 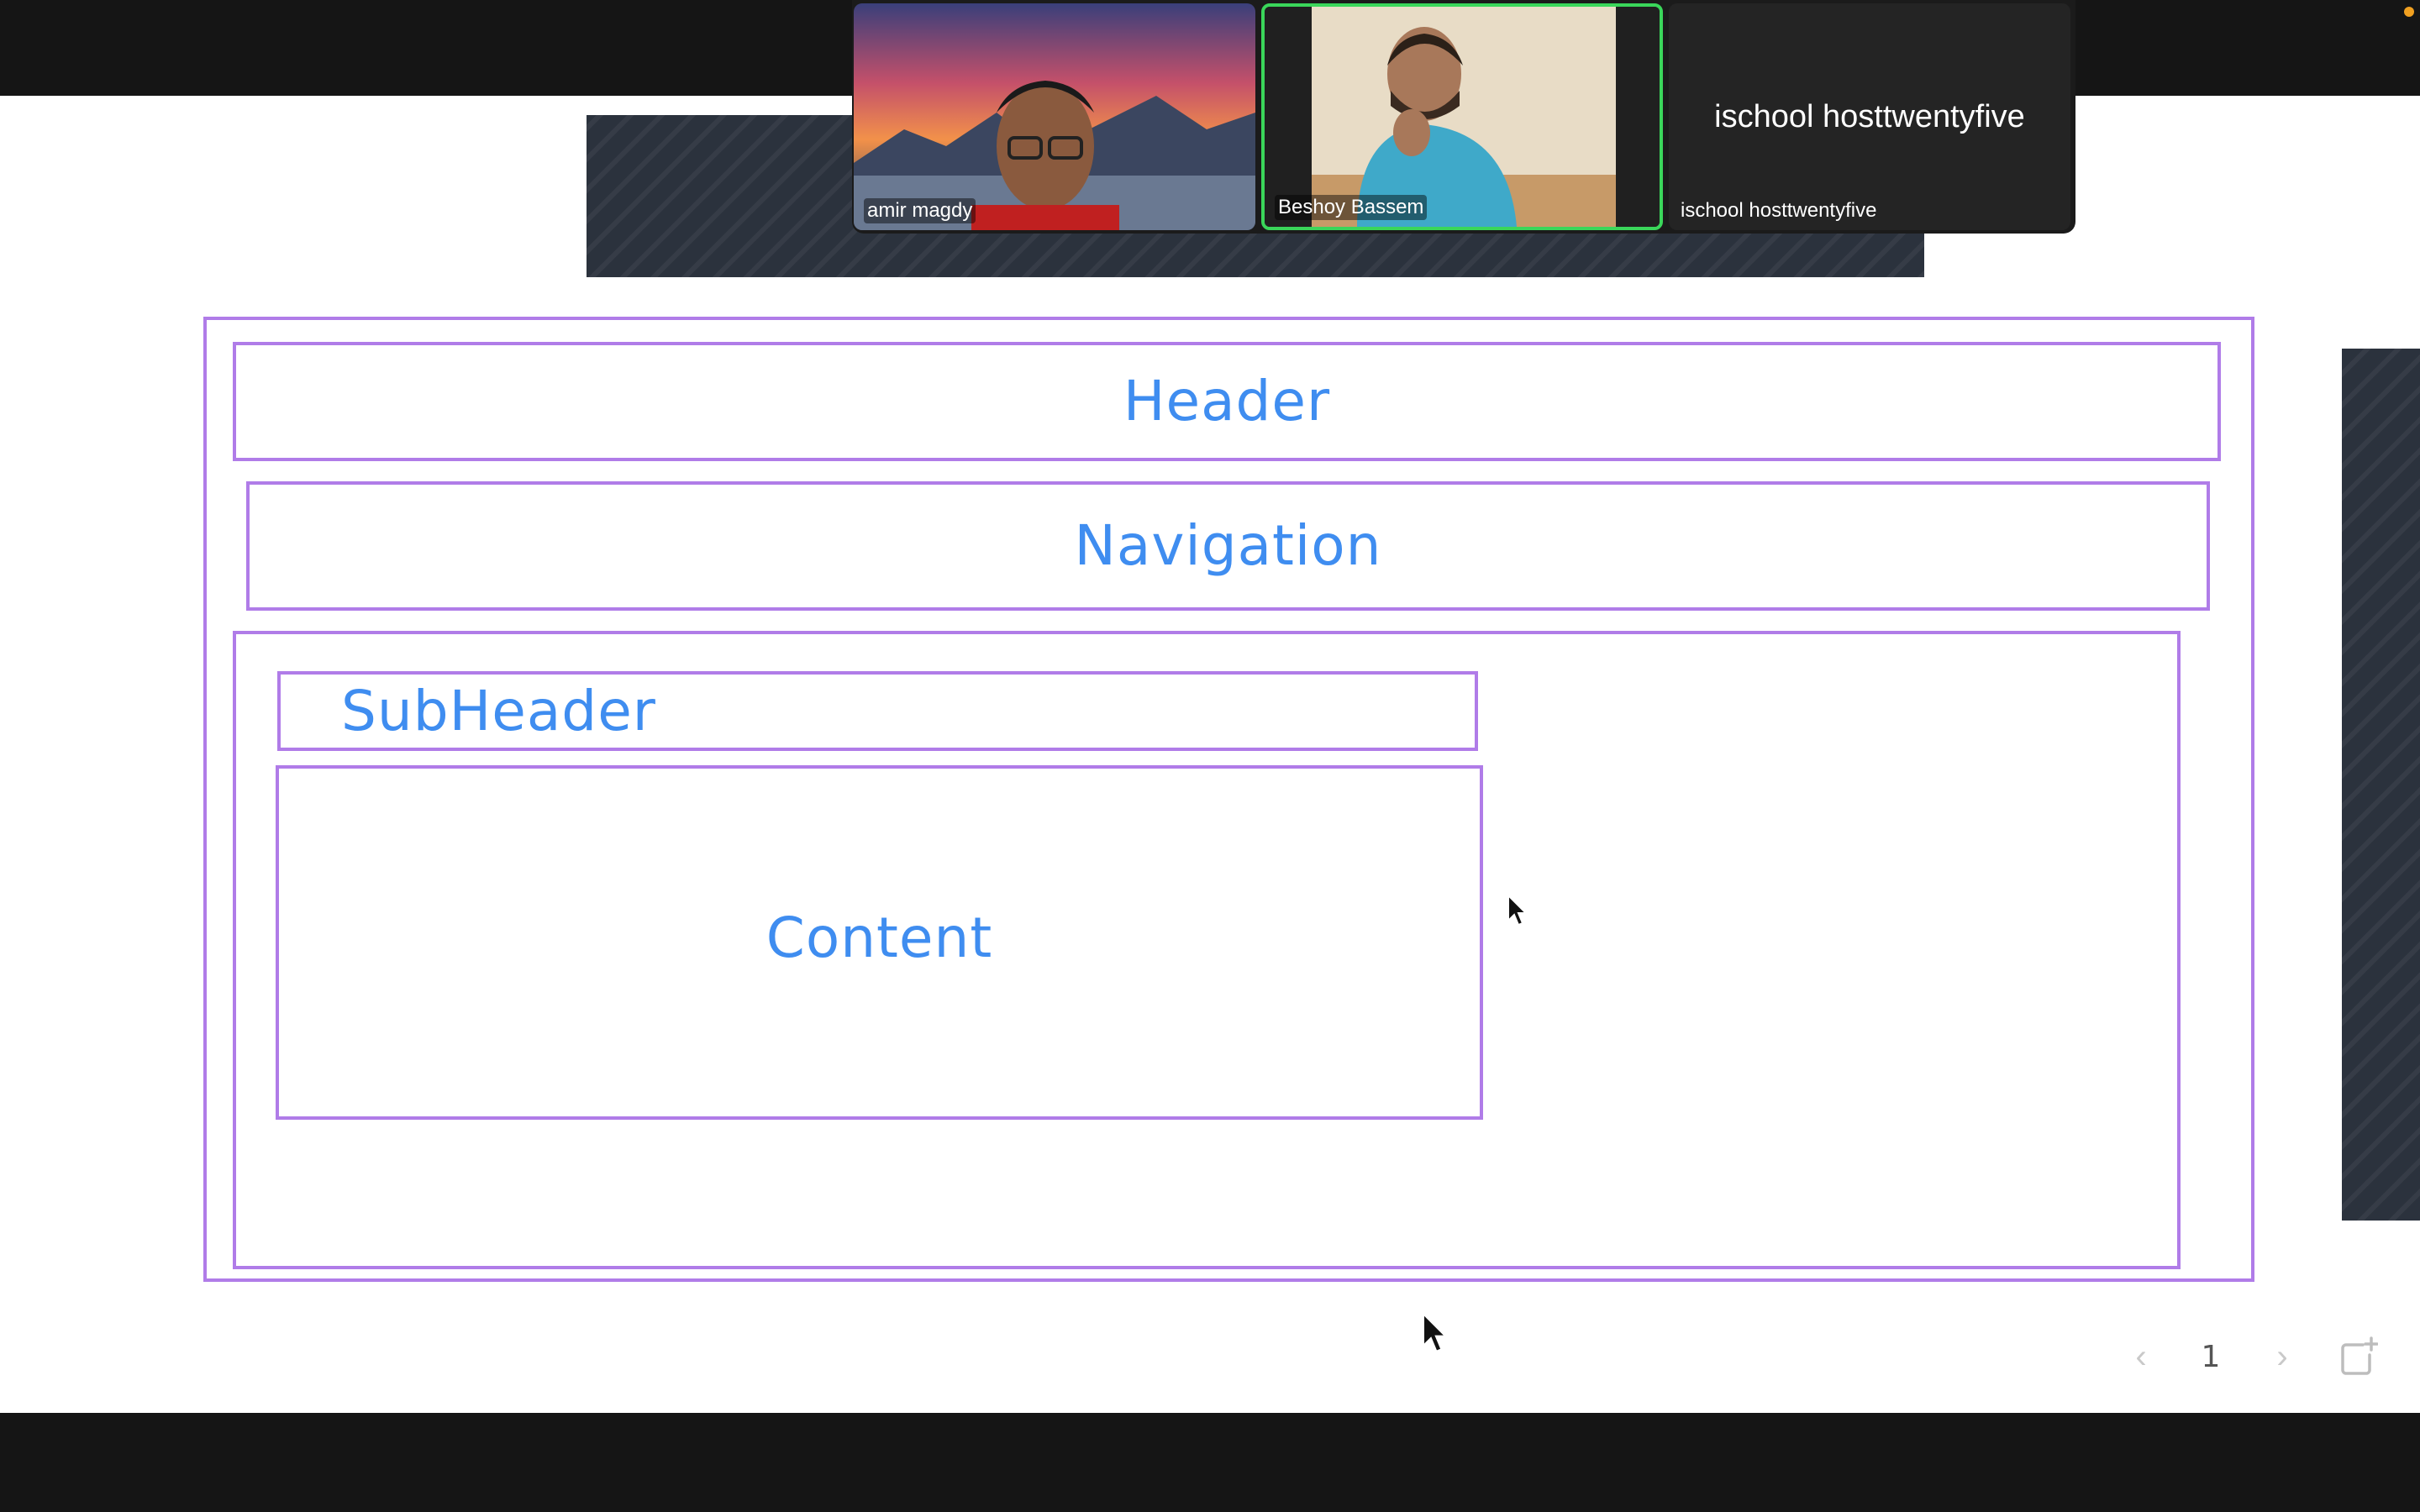 I want to click on navigation-label: Navigation, so click(x=1228, y=545).